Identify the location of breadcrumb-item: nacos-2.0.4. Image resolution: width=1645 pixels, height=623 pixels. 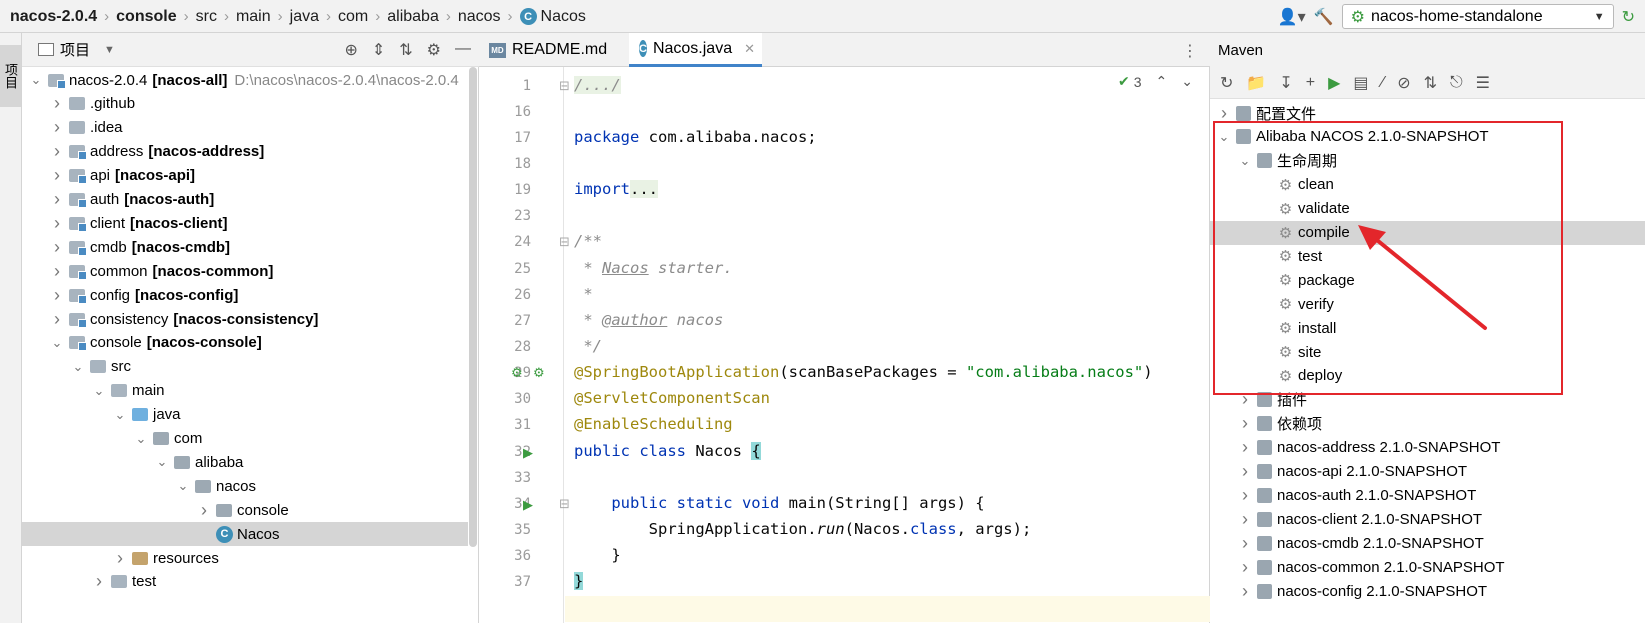
(53, 17).